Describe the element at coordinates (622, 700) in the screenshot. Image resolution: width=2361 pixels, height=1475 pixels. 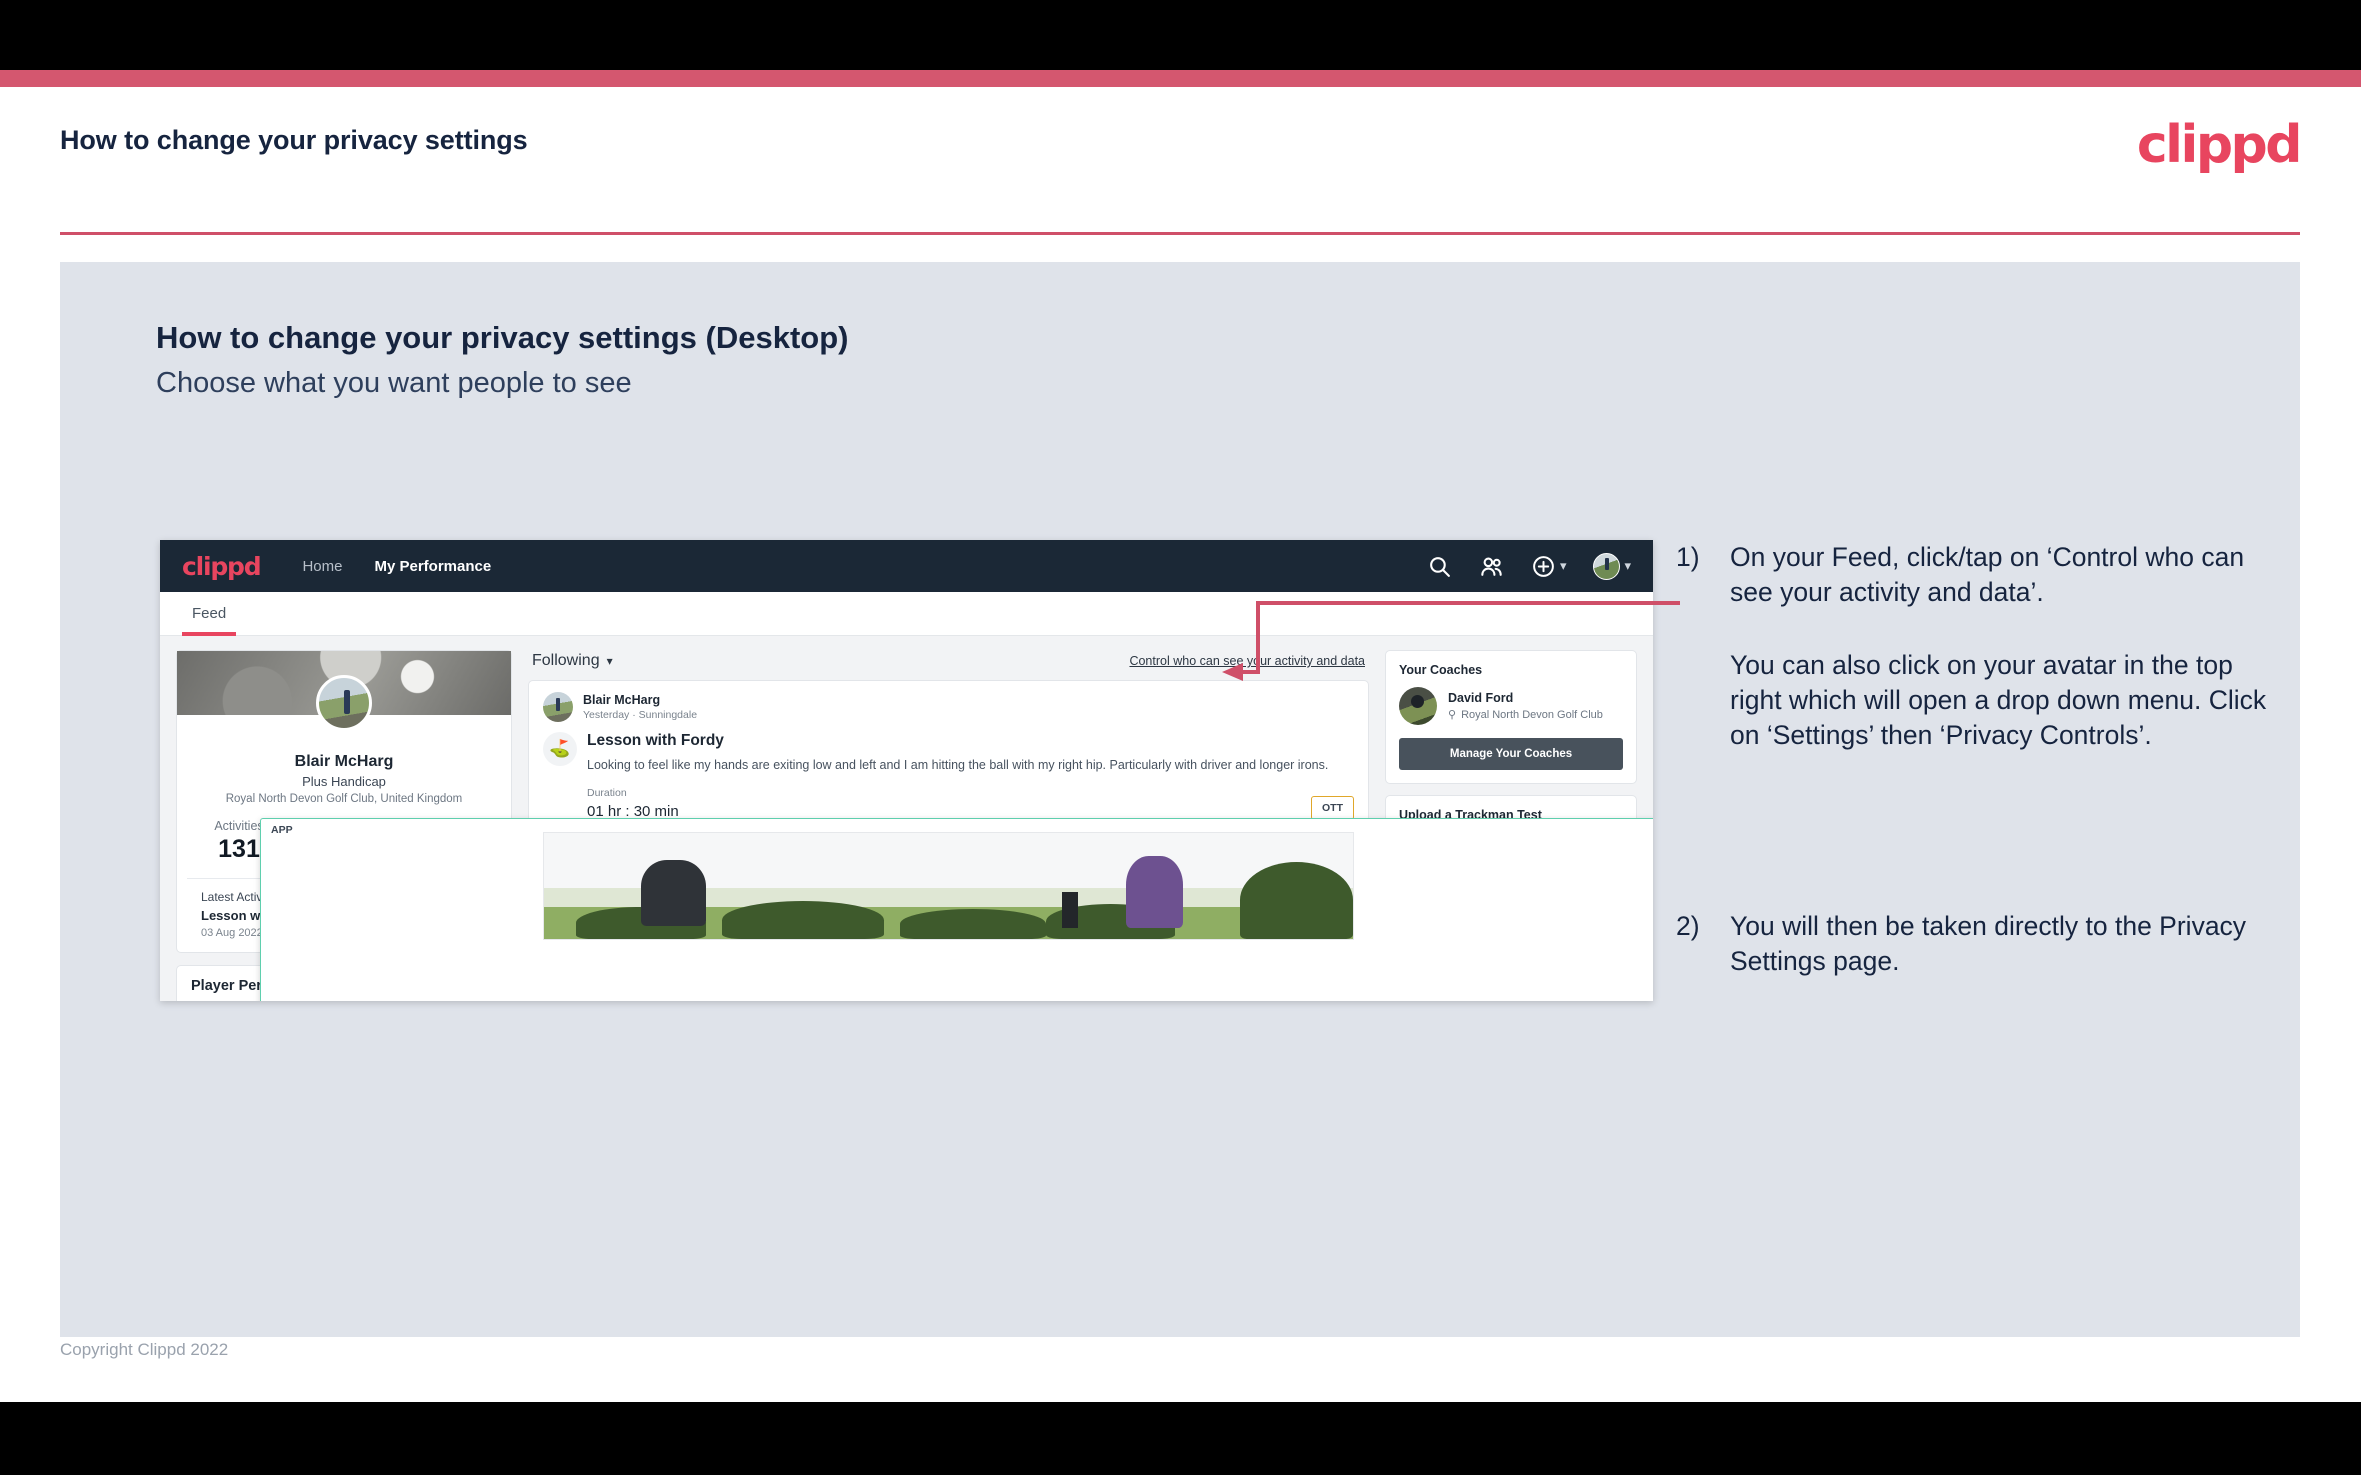
I see `post-author: Blair McHarg` at that location.